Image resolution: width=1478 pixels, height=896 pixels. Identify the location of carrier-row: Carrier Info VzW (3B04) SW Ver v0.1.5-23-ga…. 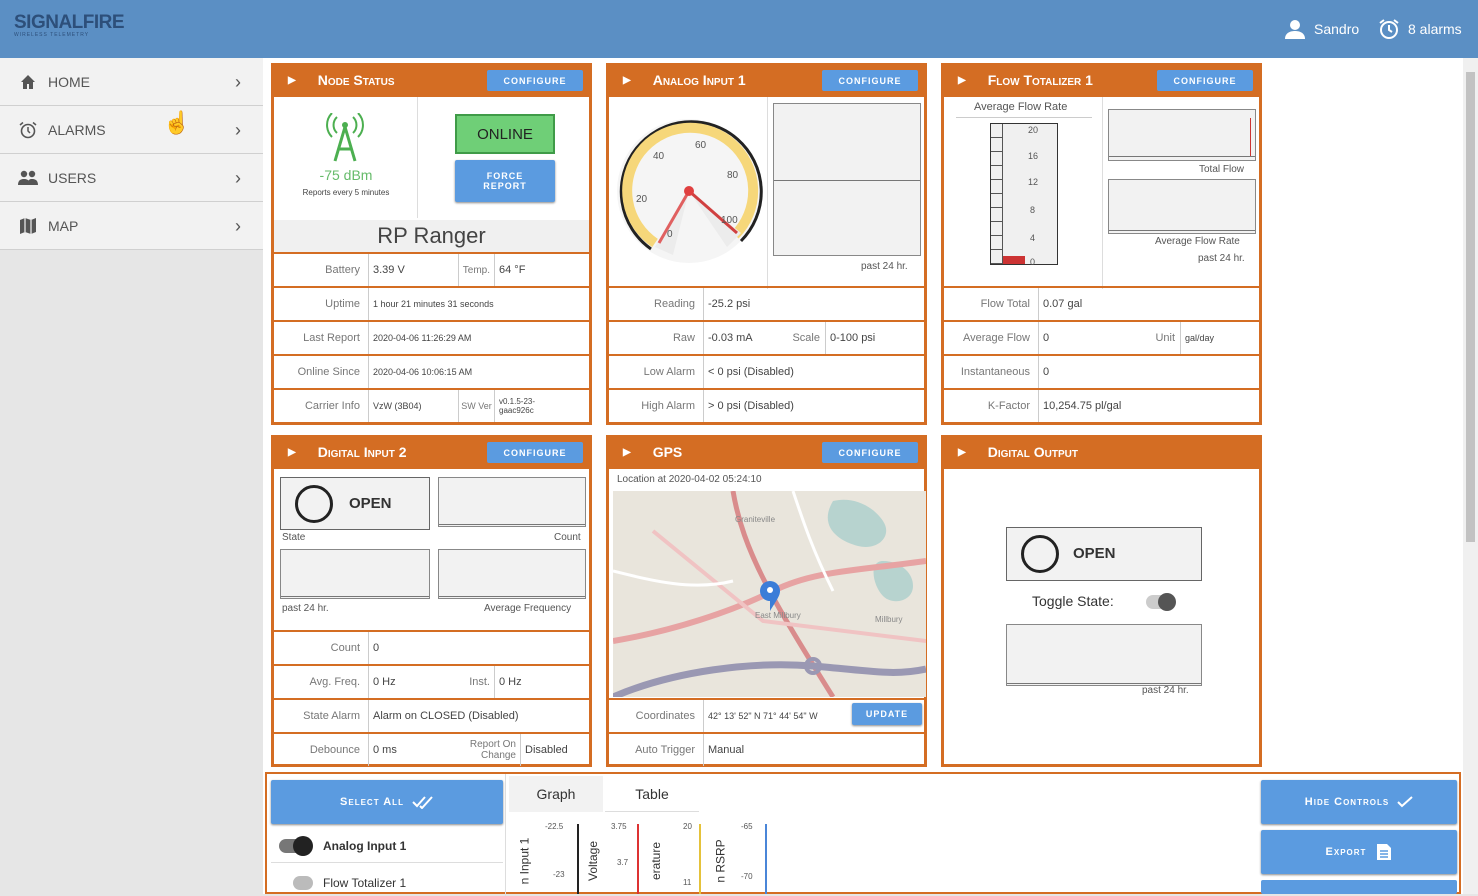
(431, 405).